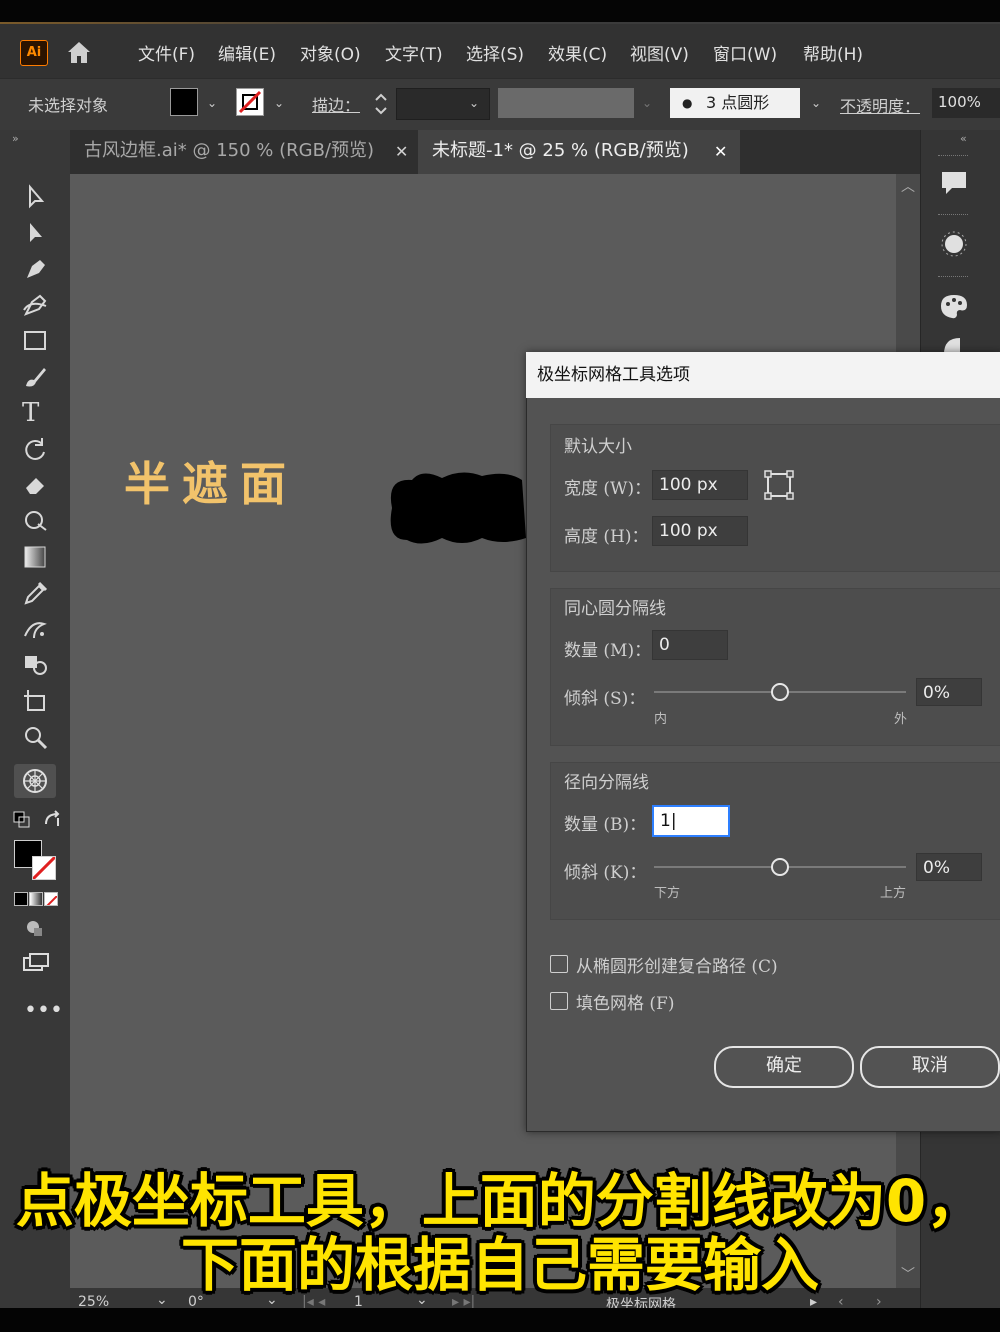 This screenshot has width=1000, height=1332. I want to click on variable-width-profile, so click(566, 103).